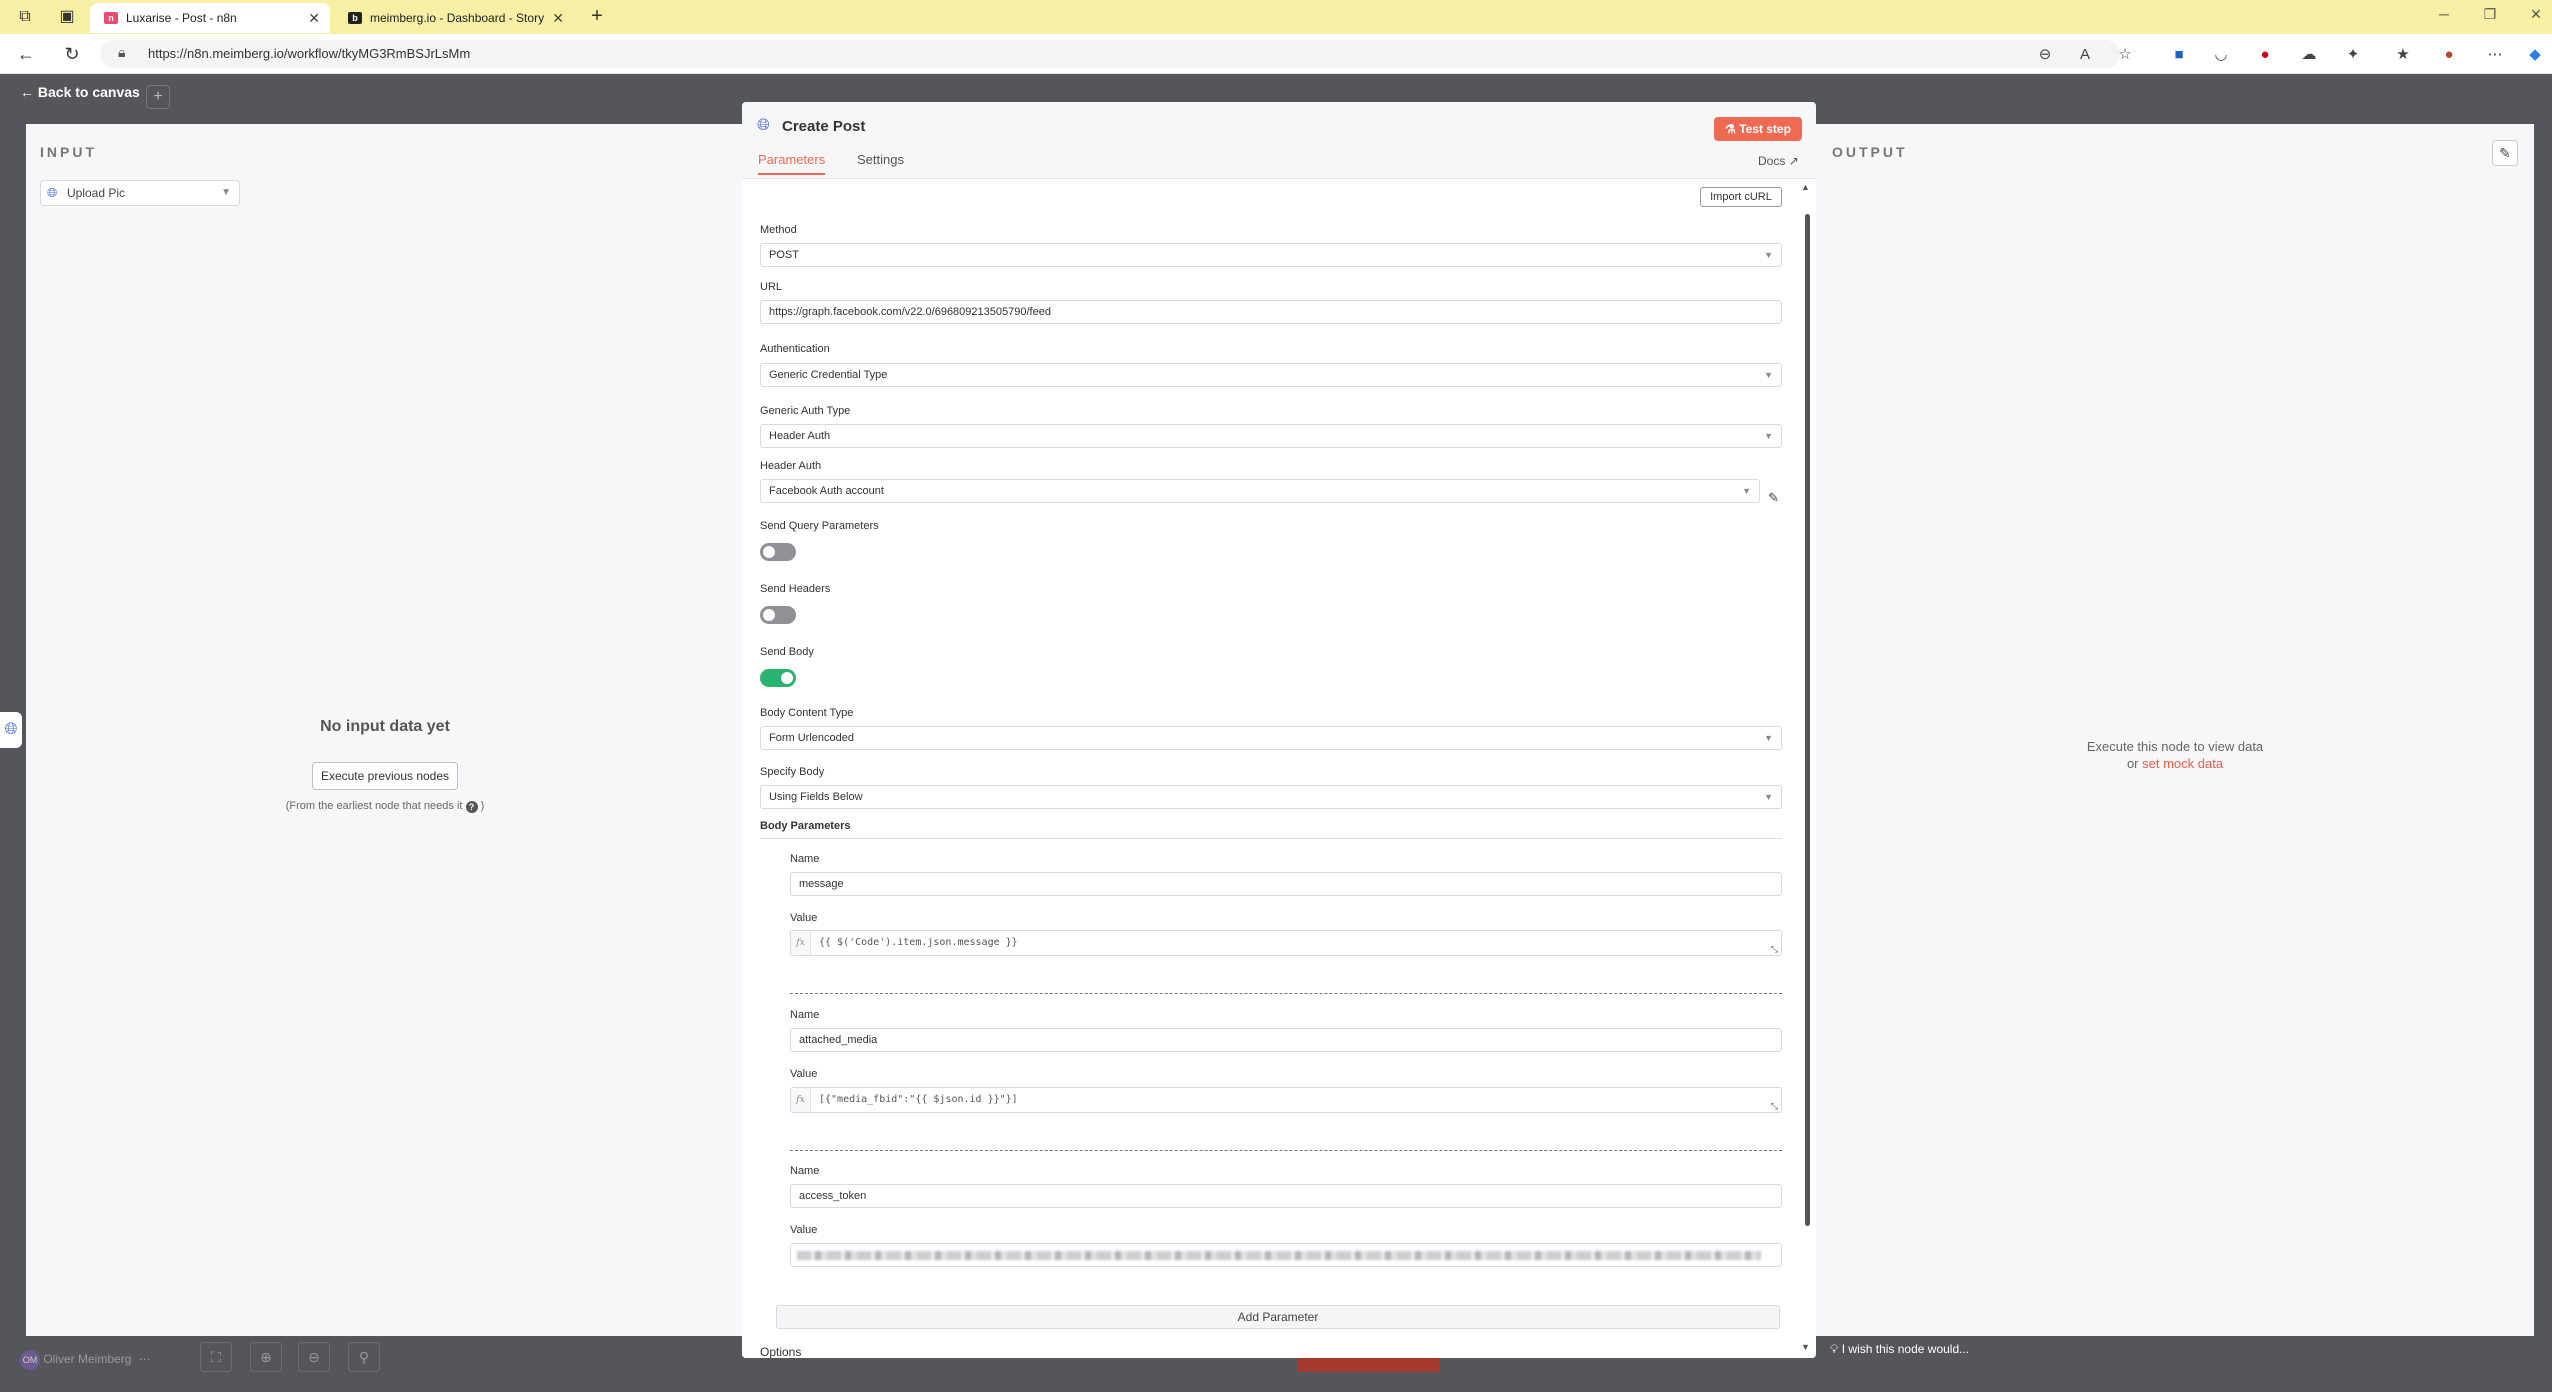 The image size is (2552, 1392). What do you see at coordinates (2535, 55) in the screenshot?
I see `copilot-icon: ◆` at bounding box center [2535, 55].